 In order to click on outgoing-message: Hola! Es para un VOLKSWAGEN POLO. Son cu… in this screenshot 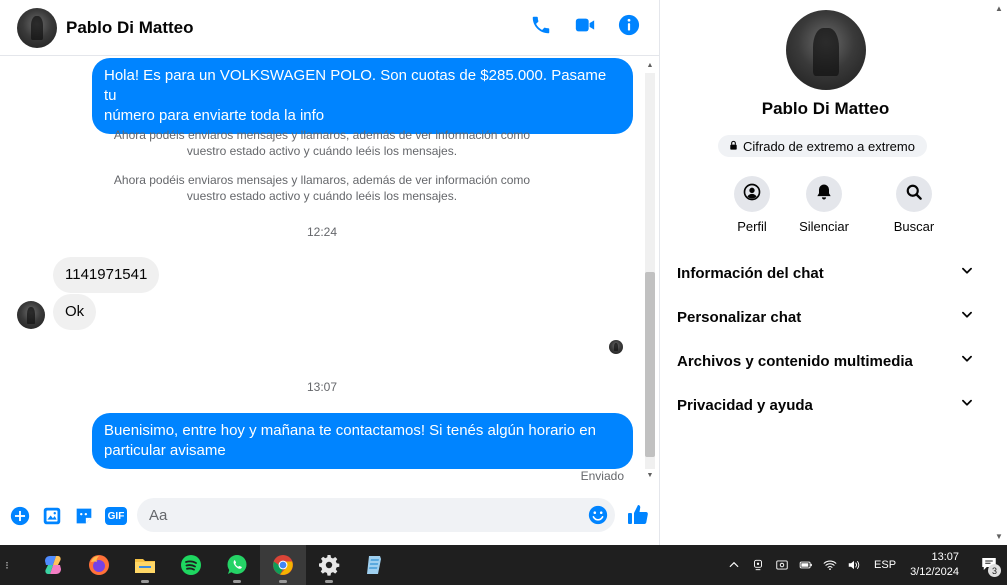, I will do `click(362, 96)`.